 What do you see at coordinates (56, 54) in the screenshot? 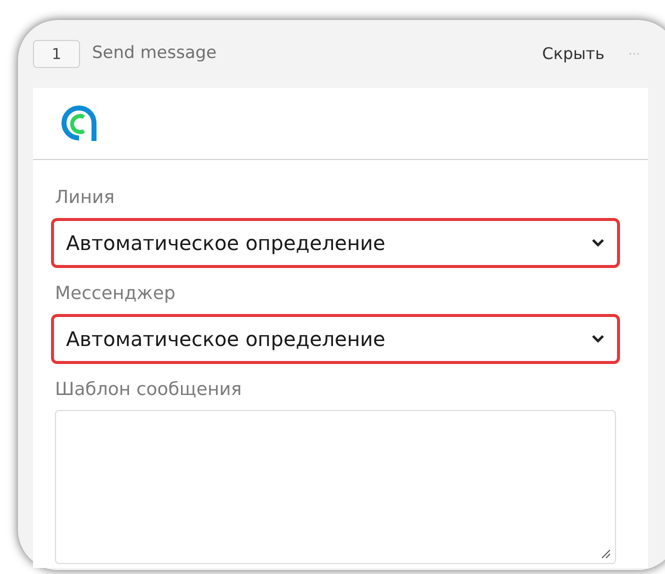
I see `step-number: 1` at bounding box center [56, 54].